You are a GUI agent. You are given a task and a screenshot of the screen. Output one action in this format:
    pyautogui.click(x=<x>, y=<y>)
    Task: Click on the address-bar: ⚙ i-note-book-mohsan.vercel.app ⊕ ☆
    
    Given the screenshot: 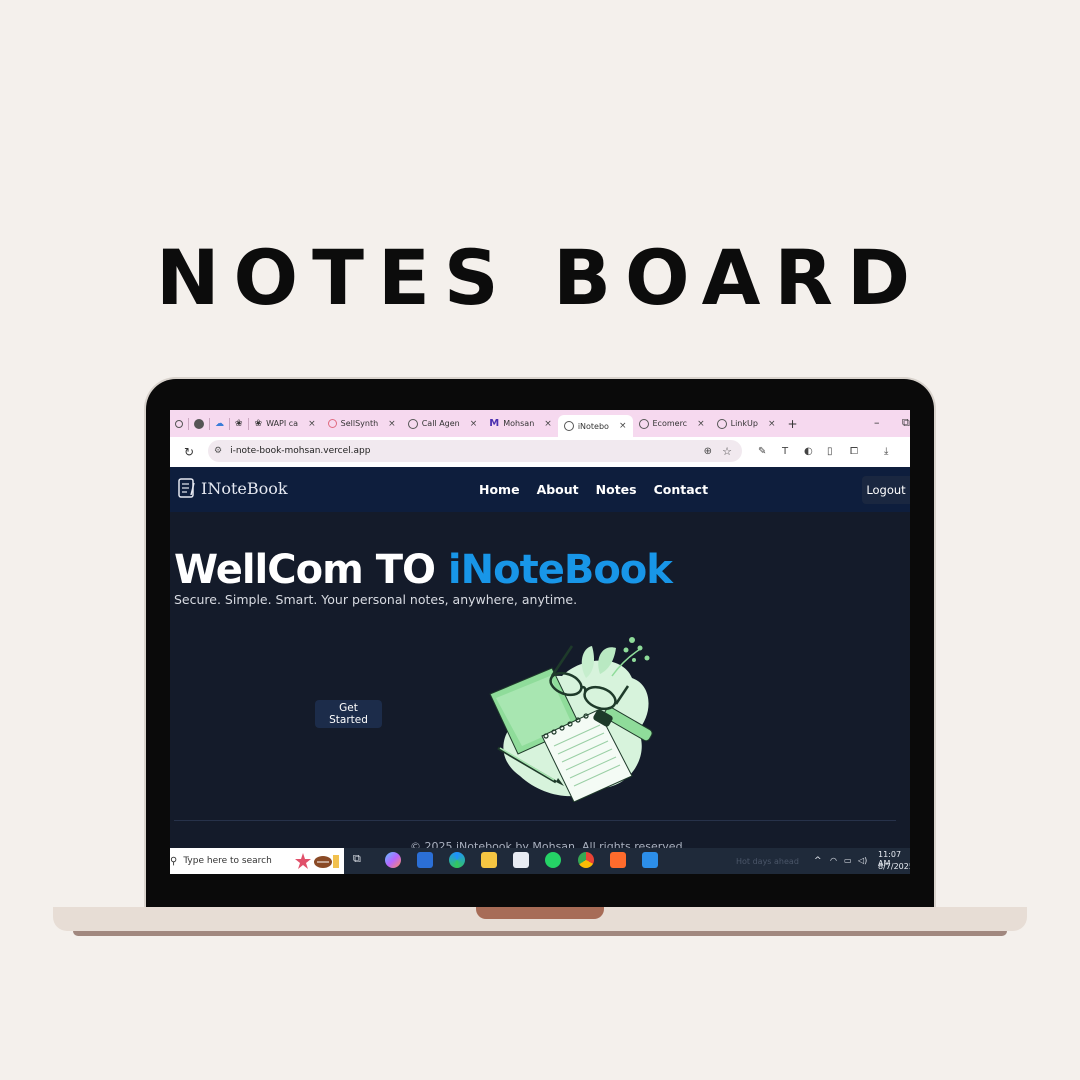 What is the action you would take?
    pyautogui.click(x=475, y=451)
    